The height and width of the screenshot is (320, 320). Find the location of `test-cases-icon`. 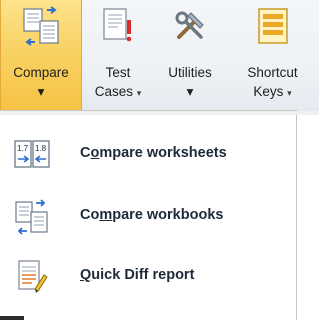

test-cases-icon is located at coordinates (117, 25).